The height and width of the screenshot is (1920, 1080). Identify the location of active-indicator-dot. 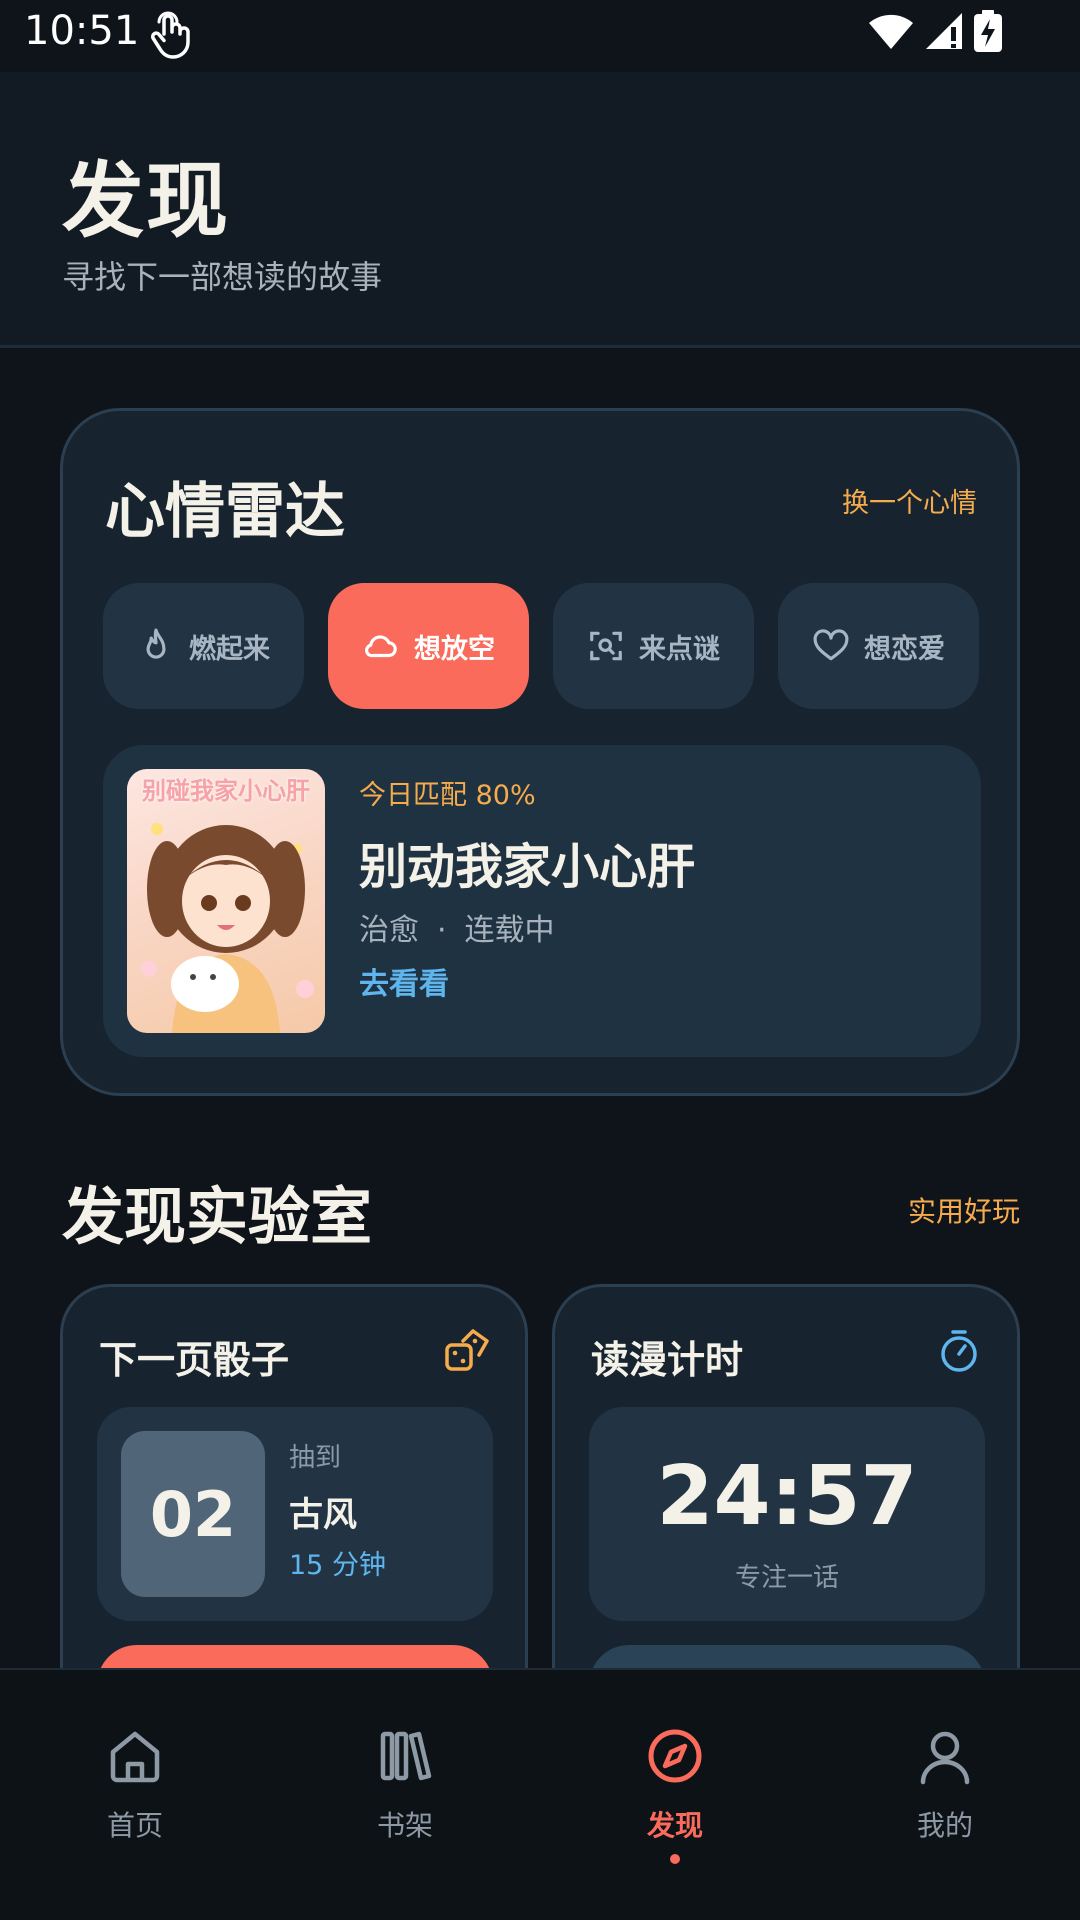
(675, 1859).